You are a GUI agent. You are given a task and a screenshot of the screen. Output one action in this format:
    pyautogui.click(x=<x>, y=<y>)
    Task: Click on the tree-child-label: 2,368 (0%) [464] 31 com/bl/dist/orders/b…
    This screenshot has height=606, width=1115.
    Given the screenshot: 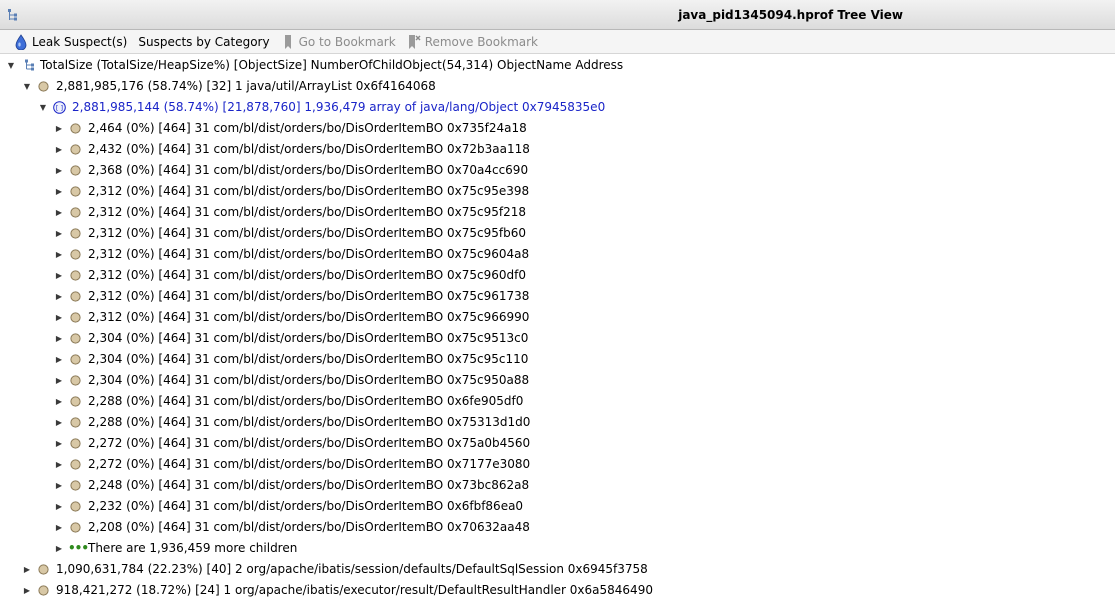 What is the action you would take?
    pyautogui.click(x=308, y=170)
    